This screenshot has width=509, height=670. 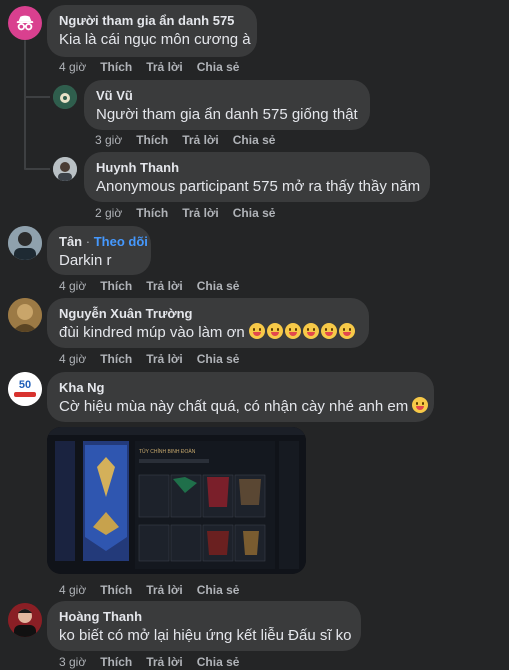 What do you see at coordinates (108, 213) in the screenshot?
I see `reply-time: 2 giờ` at bounding box center [108, 213].